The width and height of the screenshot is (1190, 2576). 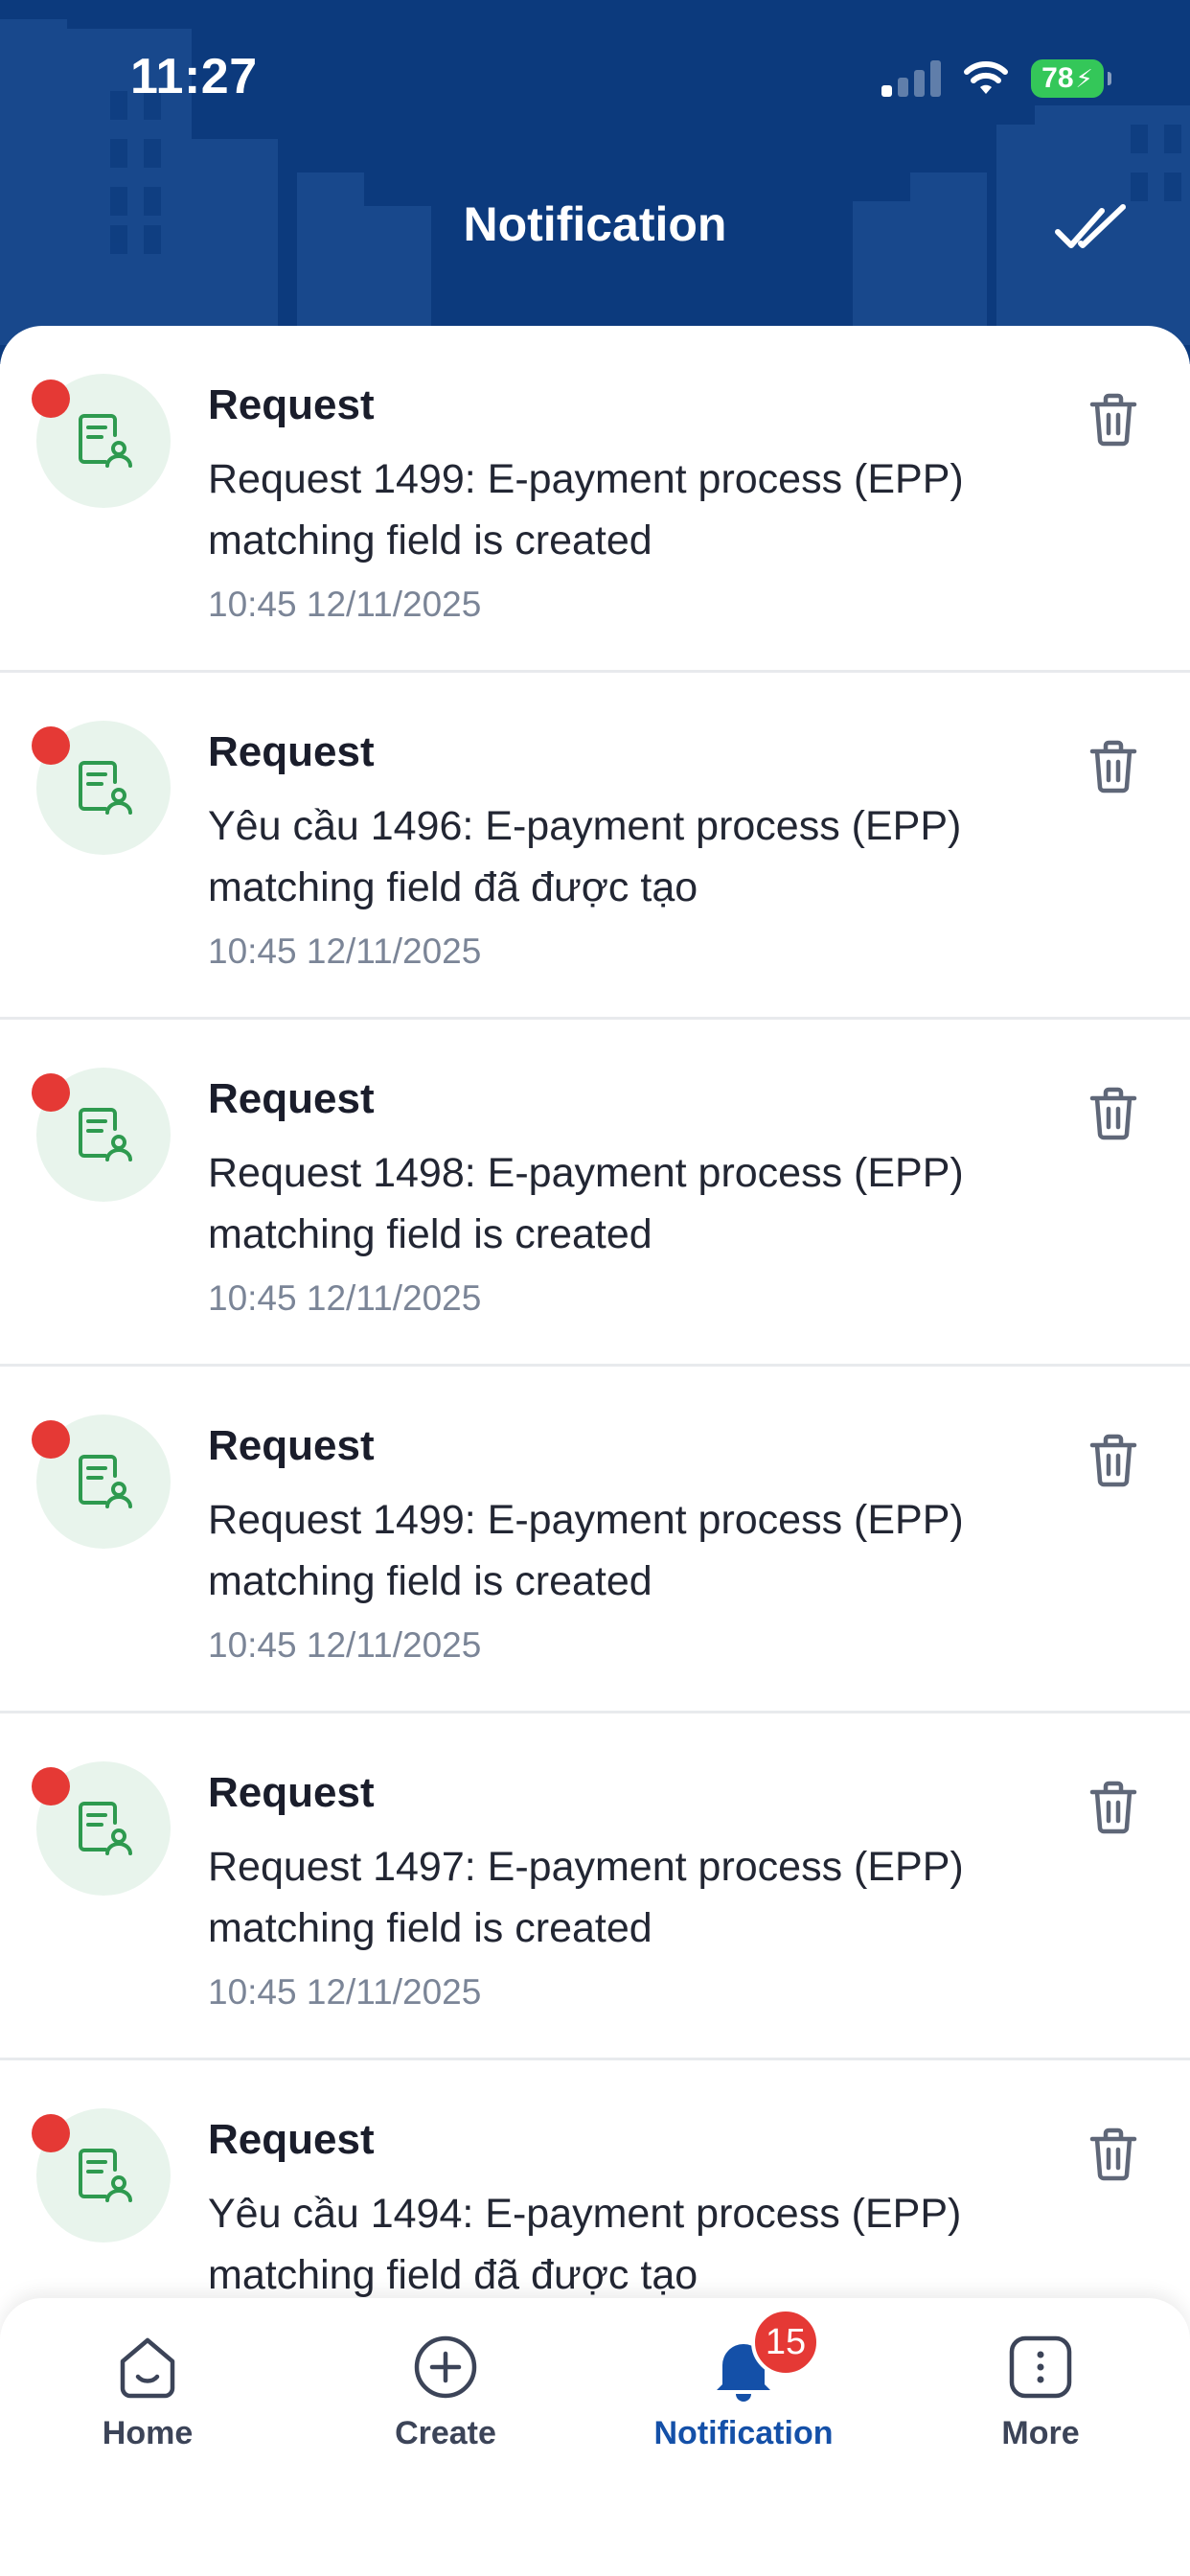 I want to click on nav-home: Home, so click(x=148, y=2390).